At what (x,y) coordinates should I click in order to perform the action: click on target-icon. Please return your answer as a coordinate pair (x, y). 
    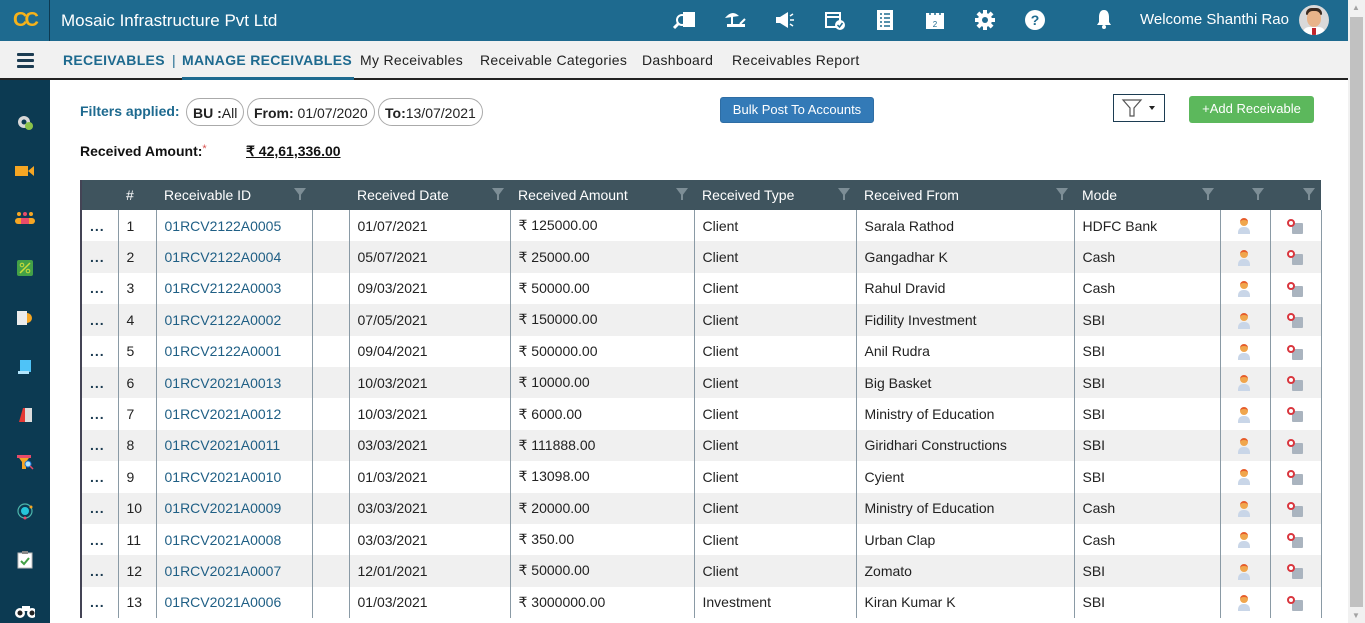
    Looking at the image, I should click on (25, 511).